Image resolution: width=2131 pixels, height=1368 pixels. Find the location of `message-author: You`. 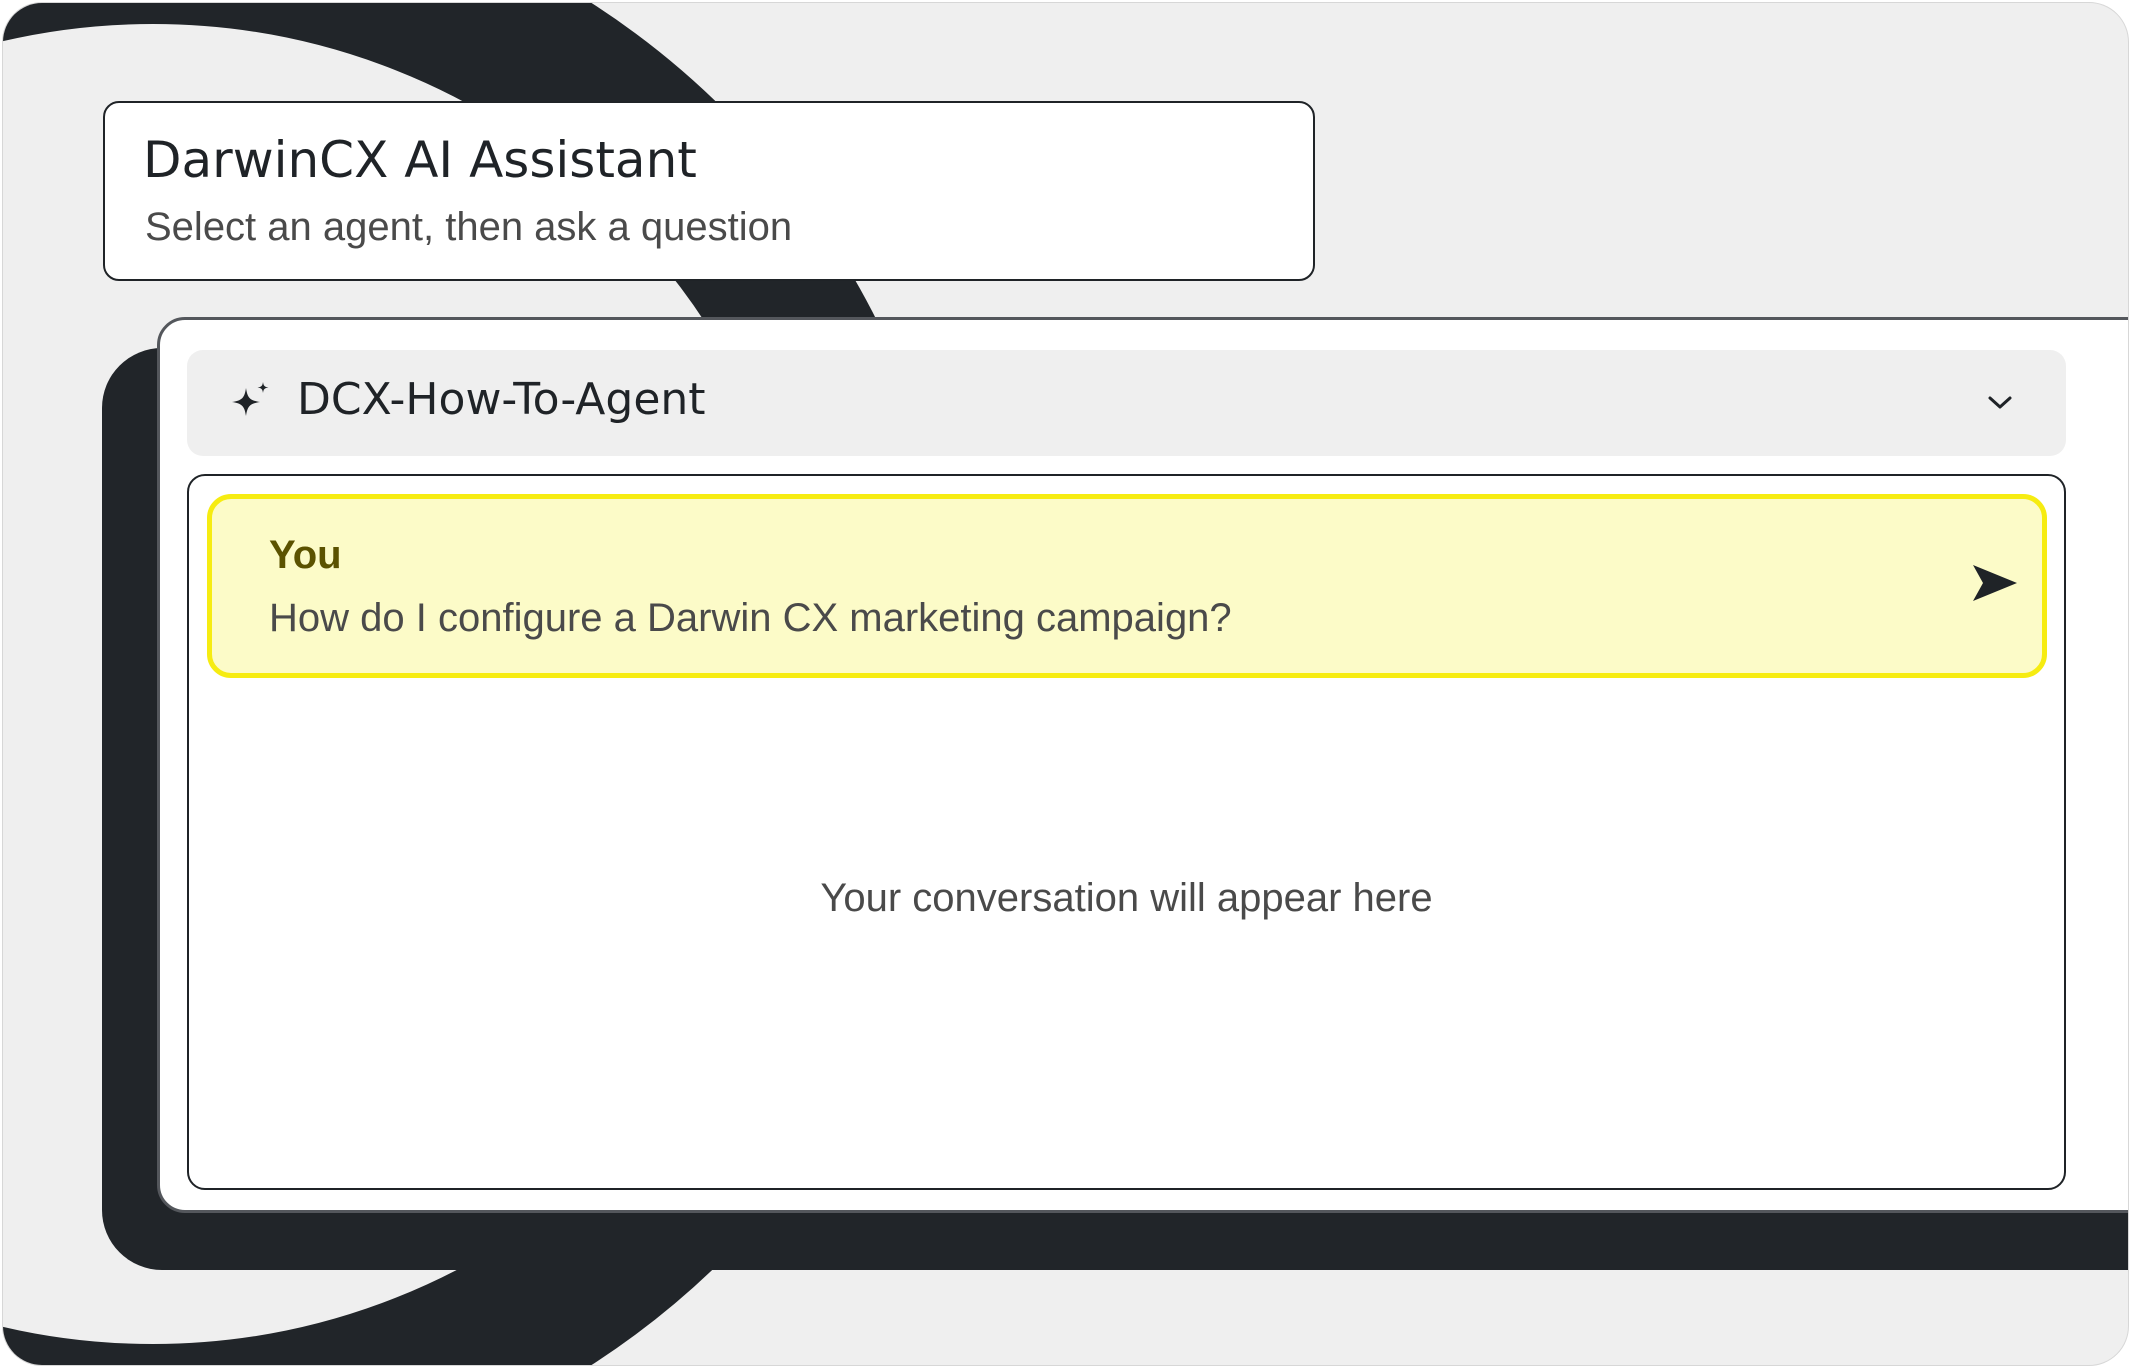

message-author: You is located at coordinates (305, 555).